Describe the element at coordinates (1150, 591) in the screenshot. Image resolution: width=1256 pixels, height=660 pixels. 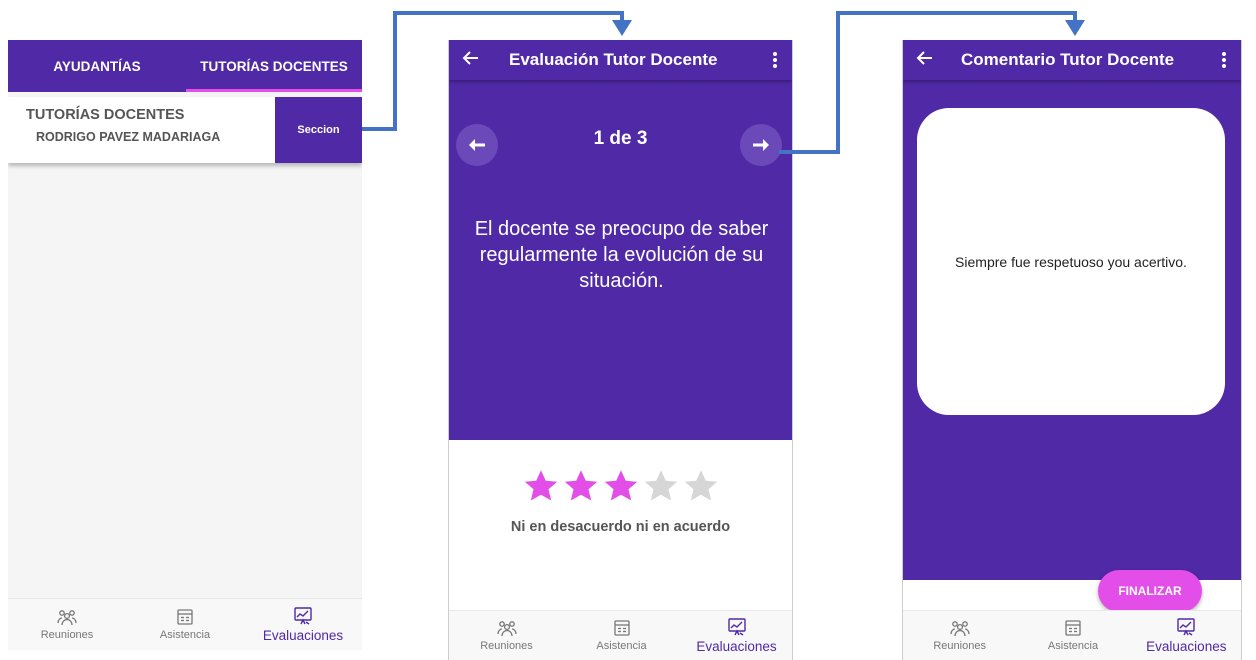
I see `finalizar-button: FINALIZAR` at that location.